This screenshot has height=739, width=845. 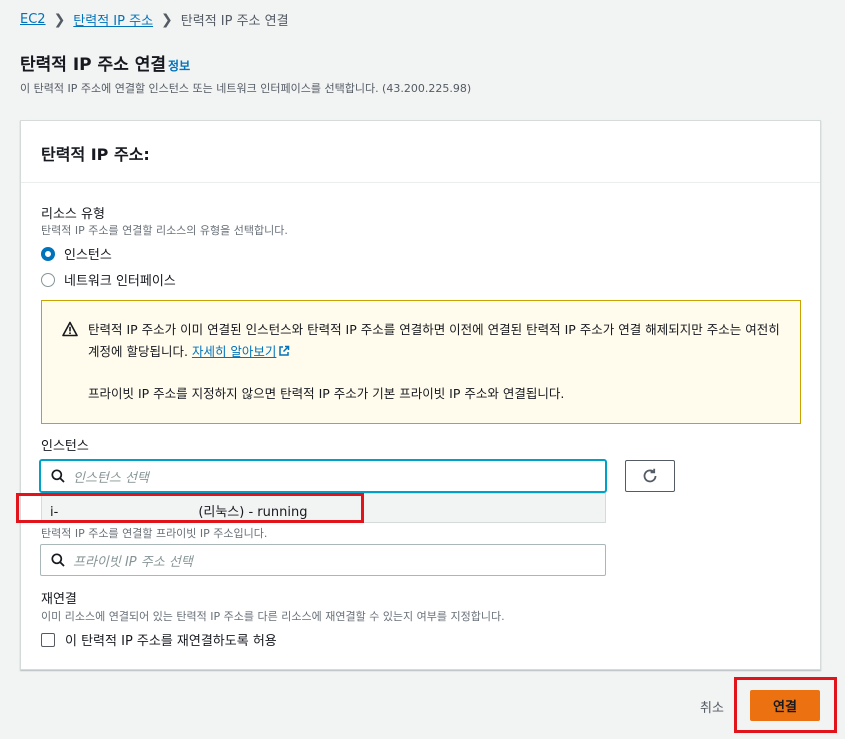 I want to click on highlight-box-connect, so click(x=785, y=705).